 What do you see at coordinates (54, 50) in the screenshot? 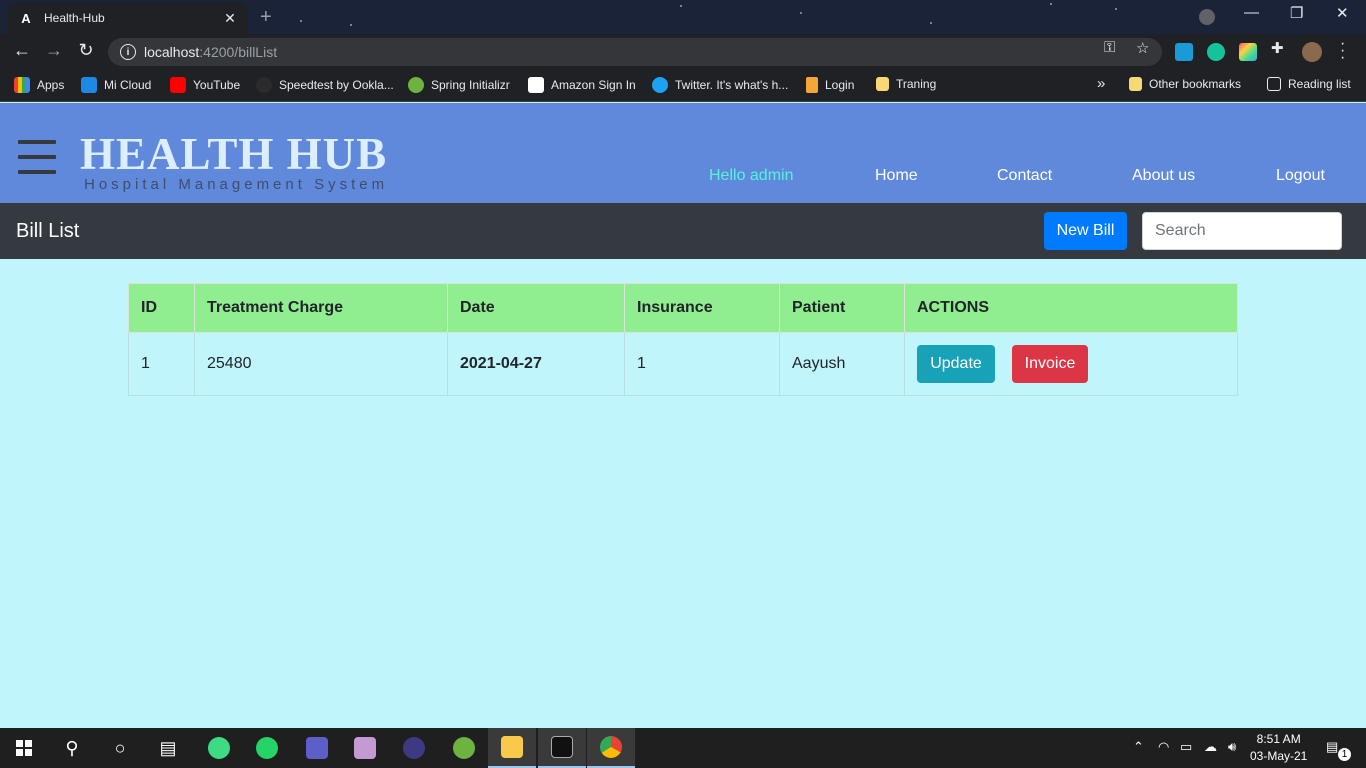
I see `forward-icon: →` at bounding box center [54, 50].